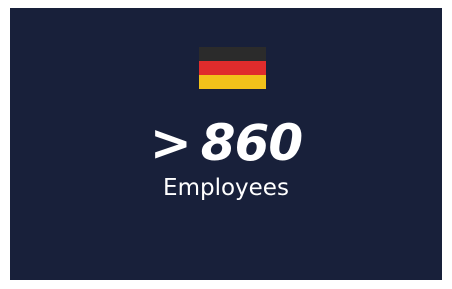  I want to click on greater-than-symbol: >, so click(170, 143).